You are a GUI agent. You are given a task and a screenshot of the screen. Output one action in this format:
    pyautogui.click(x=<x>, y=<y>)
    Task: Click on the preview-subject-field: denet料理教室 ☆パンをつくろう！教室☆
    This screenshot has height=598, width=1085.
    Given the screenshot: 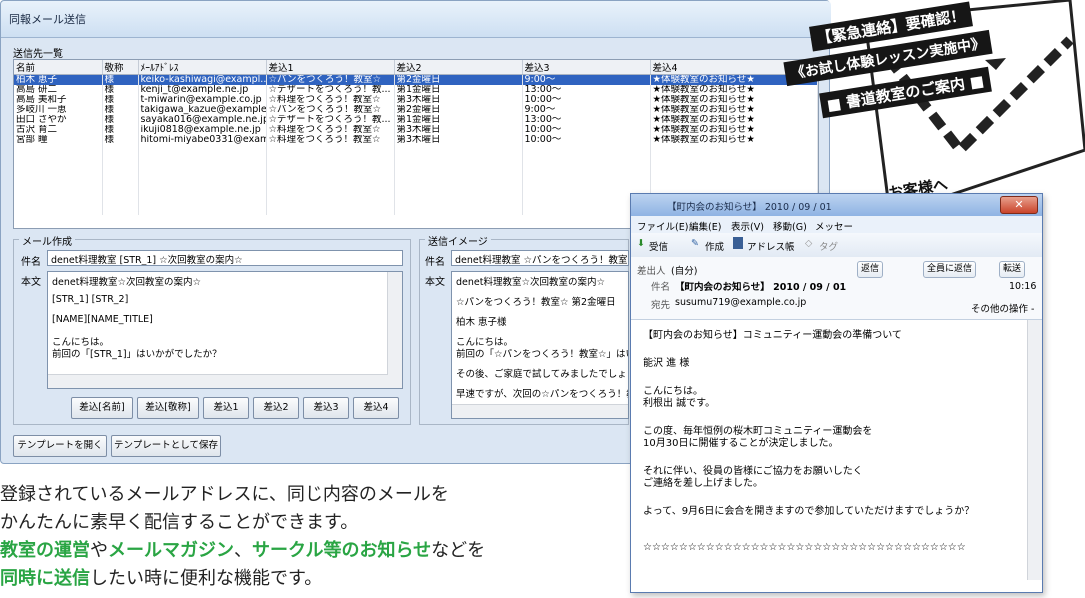 What is the action you would take?
    pyautogui.click(x=540, y=258)
    